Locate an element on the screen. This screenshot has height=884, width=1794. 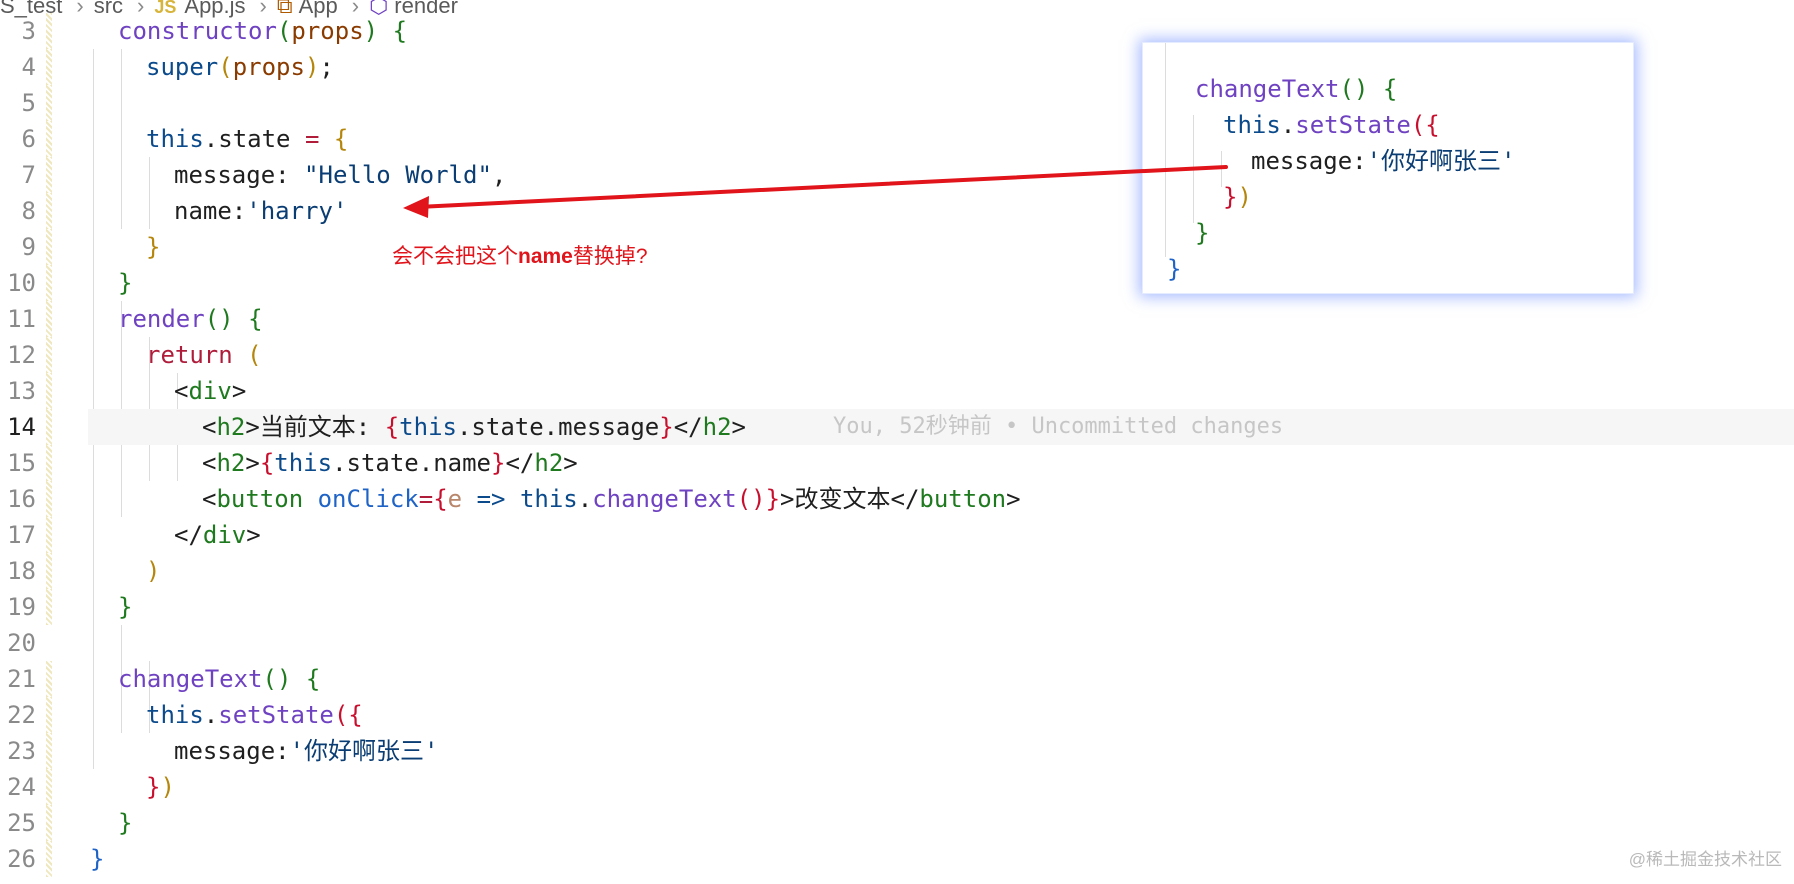
code-line: 23 message:'你好啊张三' is located at coordinates (897, 751).